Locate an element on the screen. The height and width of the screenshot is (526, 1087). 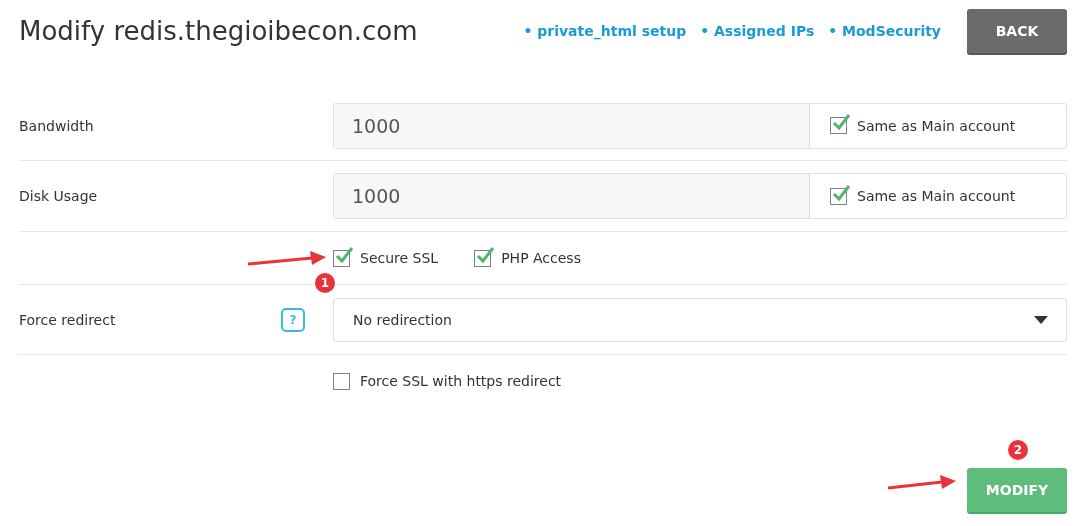
step-badge: 1 is located at coordinates (325, 283).